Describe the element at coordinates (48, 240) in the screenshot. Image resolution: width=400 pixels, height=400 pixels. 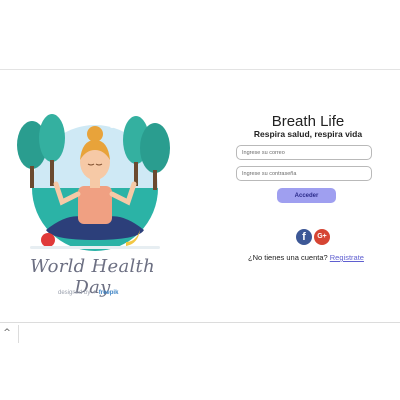
I see `apple` at that location.